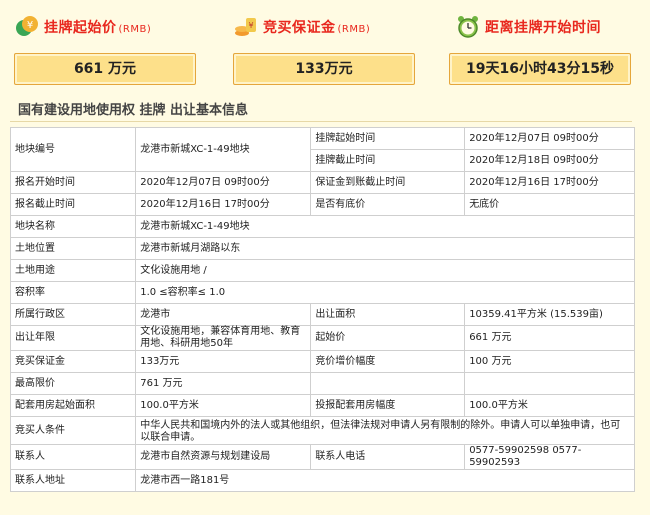 Image resolution: width=650 pixels, height=515 pixels. I want to click on table-row: 地块名称 龙港市新城XC-1-49地块, so click(322, 226).